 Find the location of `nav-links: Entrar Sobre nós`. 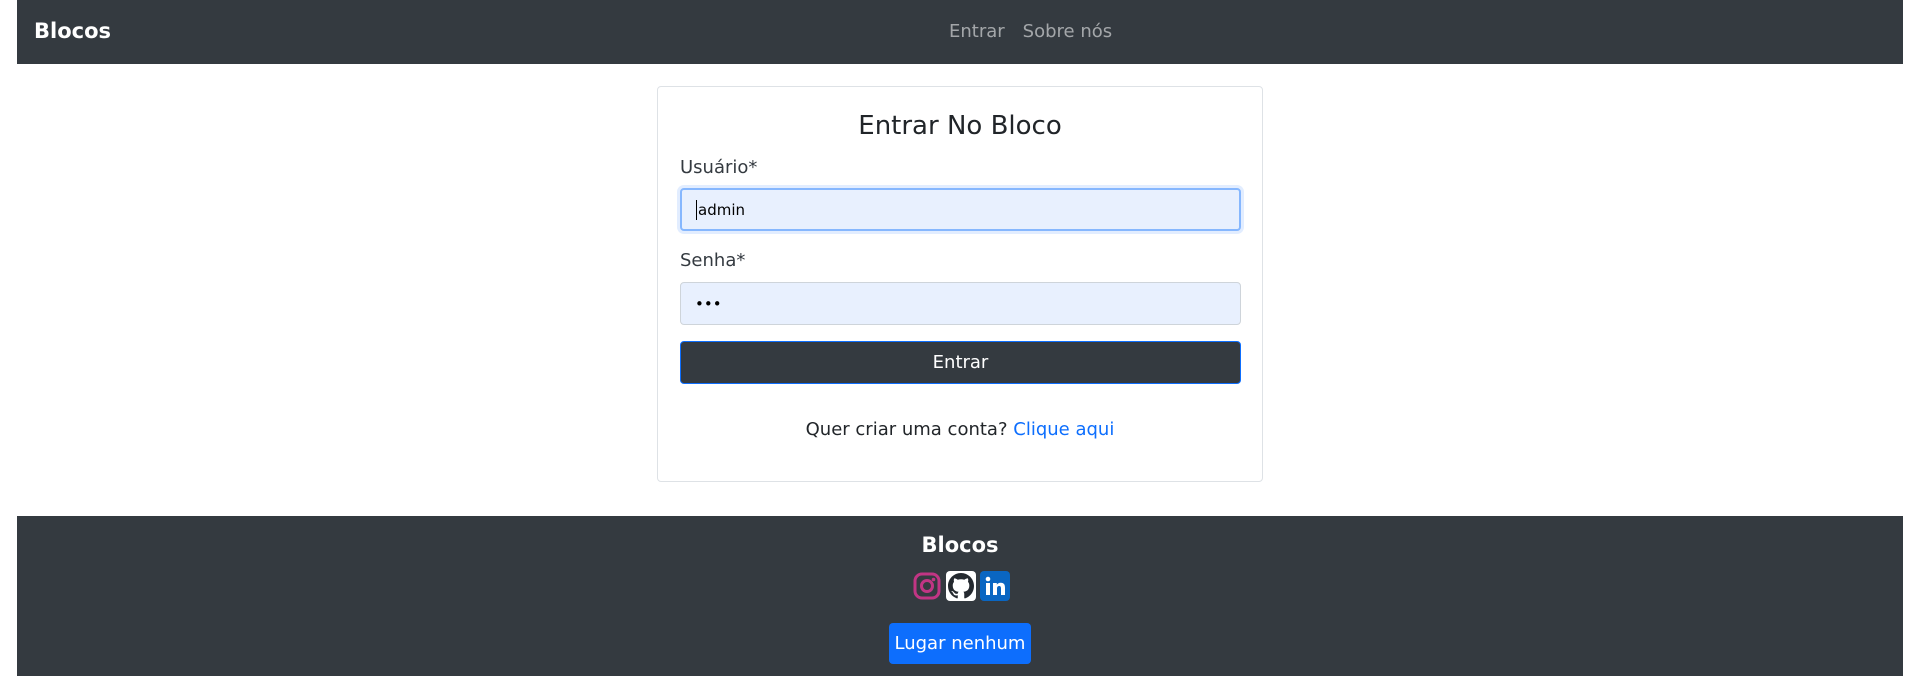

nav-links: Entrar Sobre nós is located at coordinates (1030, 31).